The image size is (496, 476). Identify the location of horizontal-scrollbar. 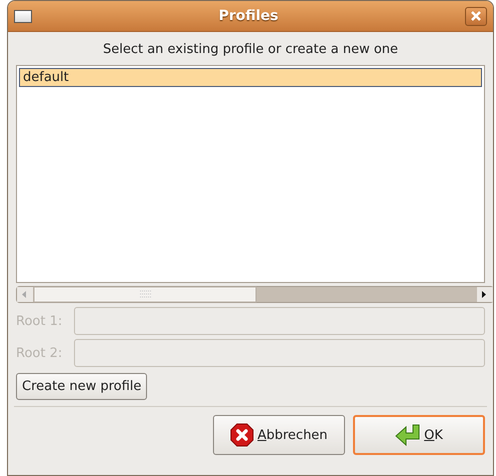
(254, 294).